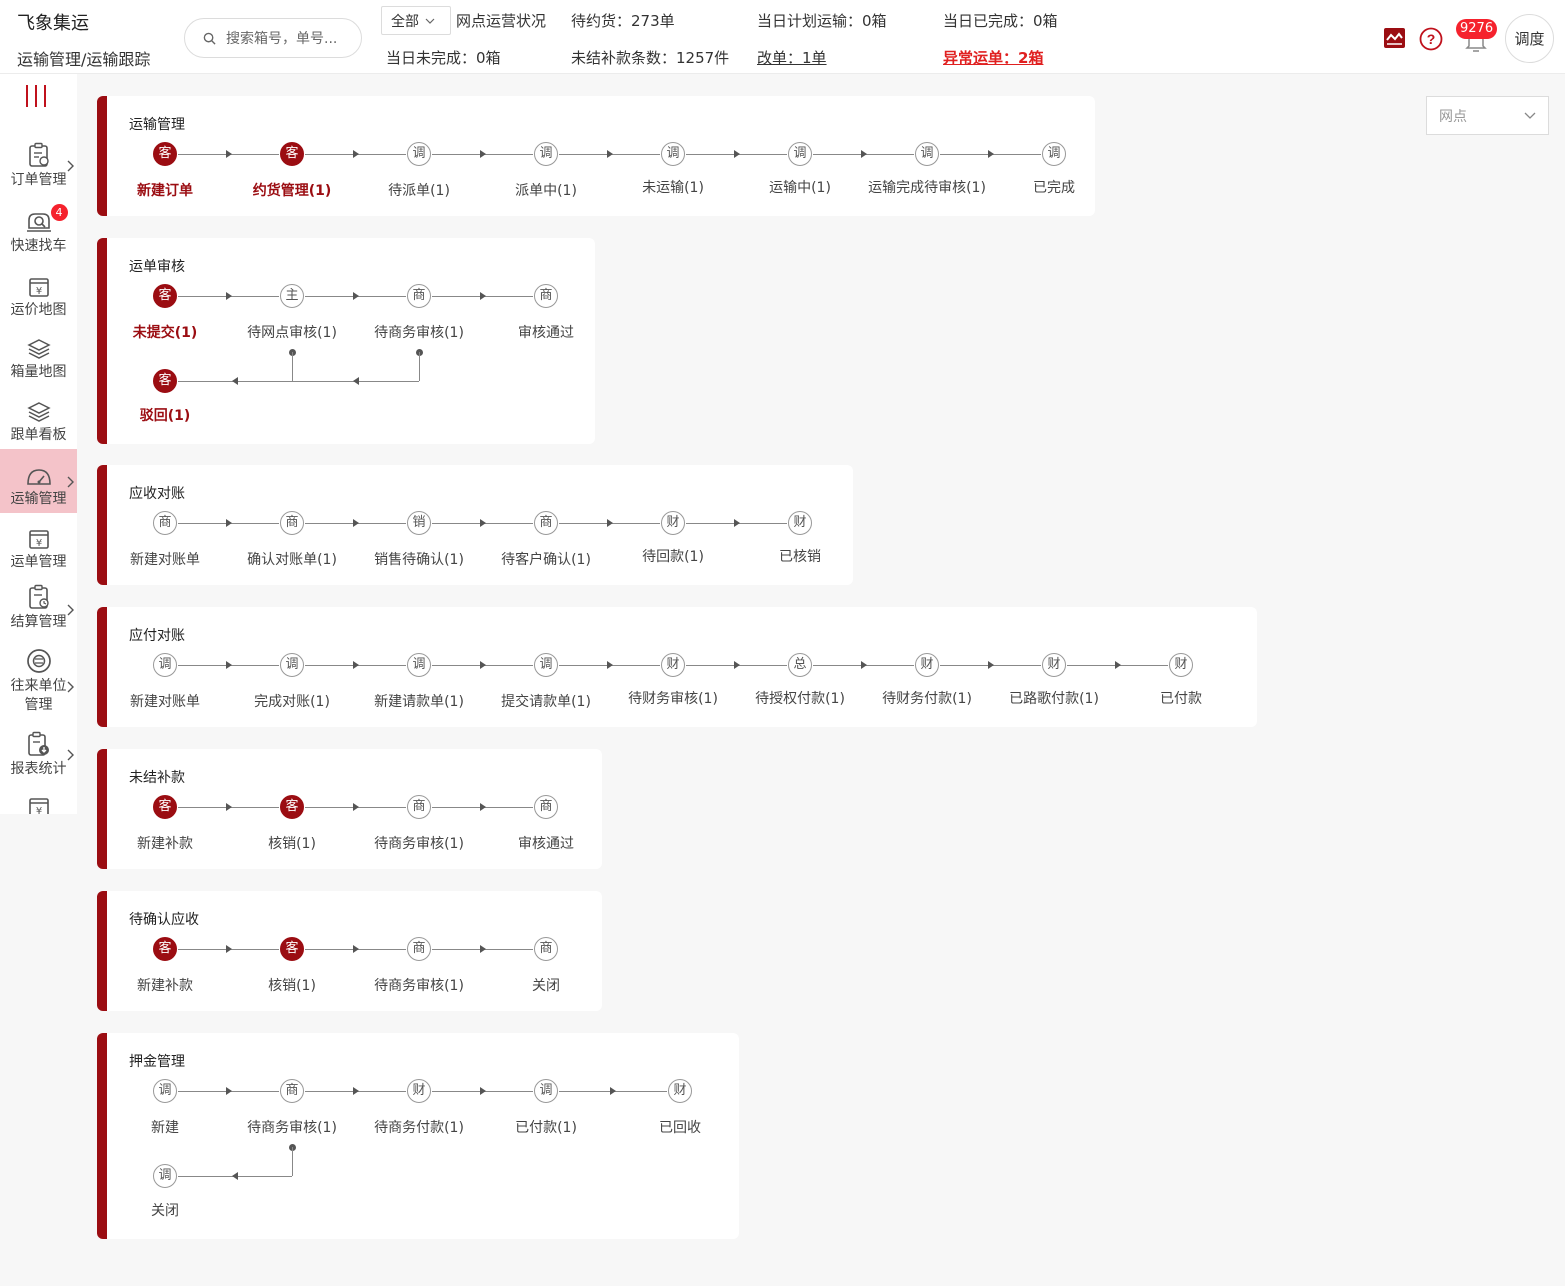 The height and width of the screenshot is (1286, 1565). I want to click on flow-step-label: 完成对账(1), so click(292, 701).